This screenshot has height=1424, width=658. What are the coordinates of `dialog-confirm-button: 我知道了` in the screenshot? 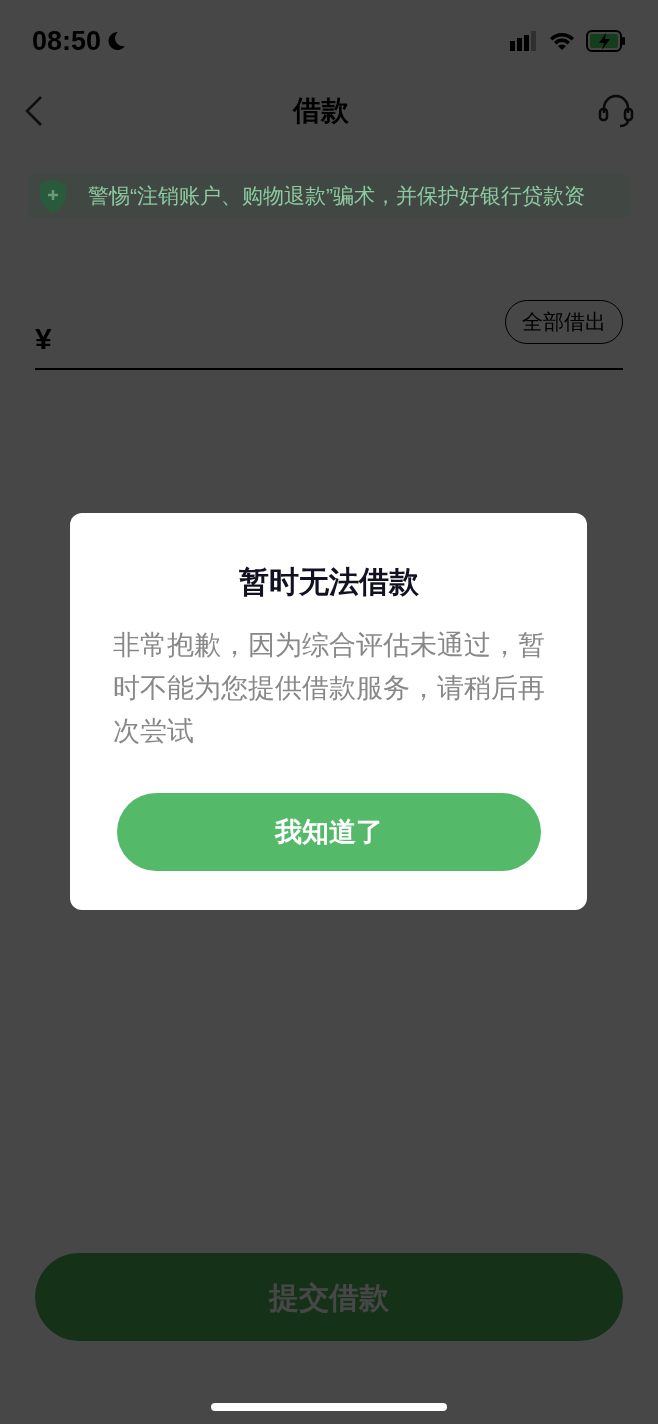 It's located at (328, 832).